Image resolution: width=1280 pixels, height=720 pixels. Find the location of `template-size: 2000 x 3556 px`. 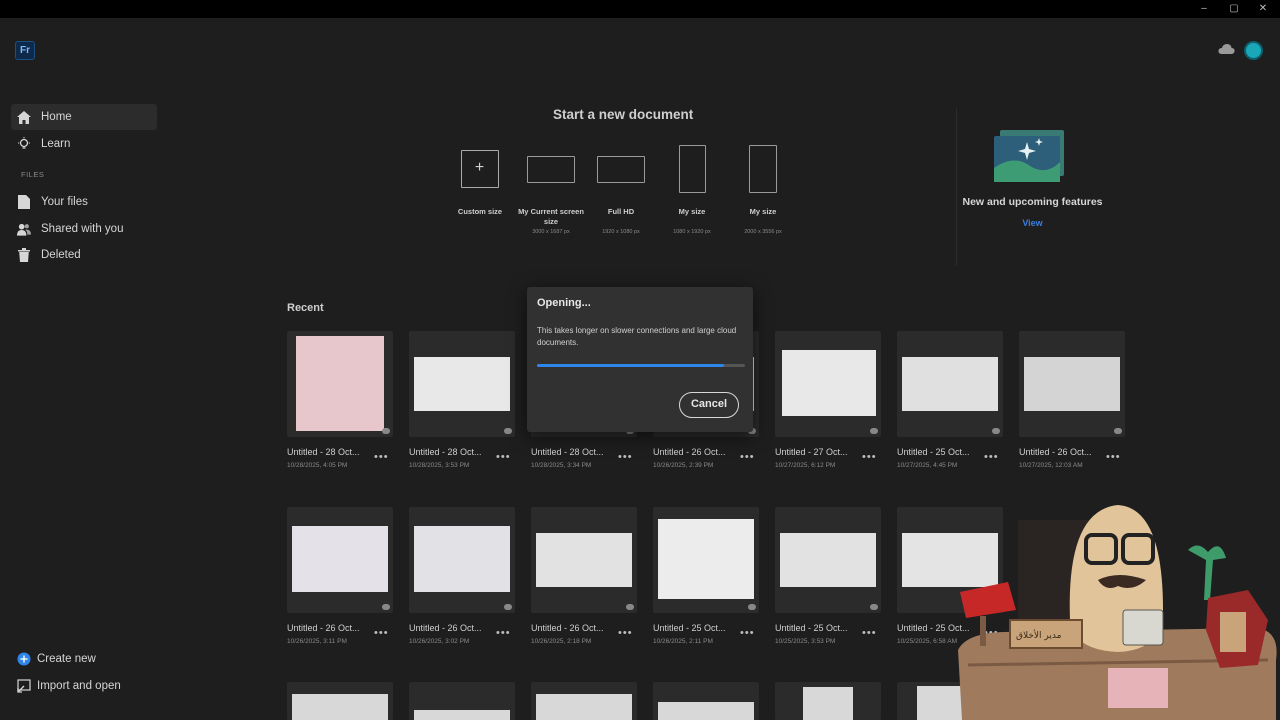

template-size: 2000 x 3556 px is located at coordinates (763, 232).